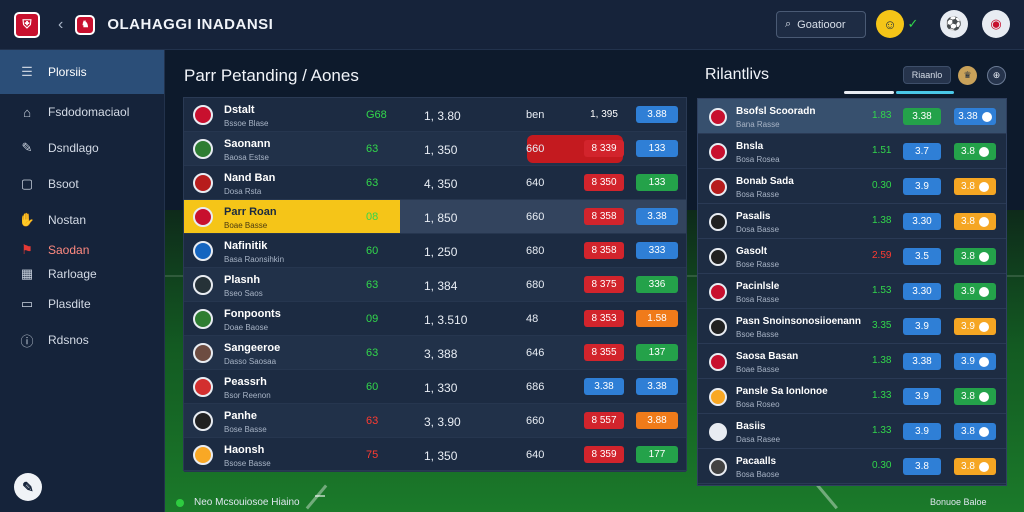 This screenshot has width=1024, height=512. I want to click on odds-pill: 8 339, so click(604, 148).